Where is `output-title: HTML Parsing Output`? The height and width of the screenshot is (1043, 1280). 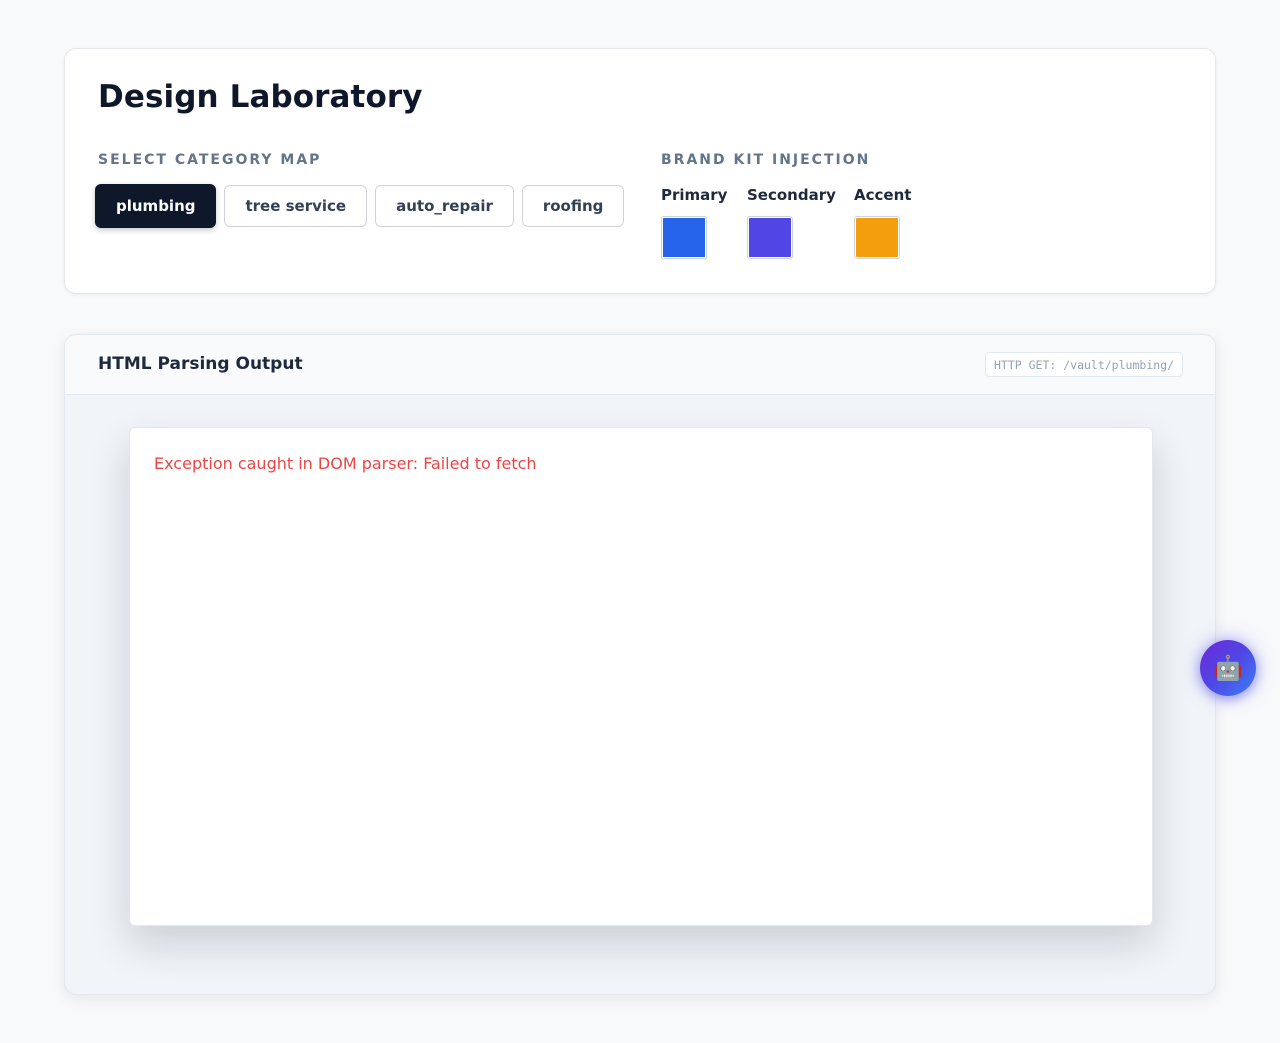 output-title: HTML Parsing Output is located at coordinates (200, 364).